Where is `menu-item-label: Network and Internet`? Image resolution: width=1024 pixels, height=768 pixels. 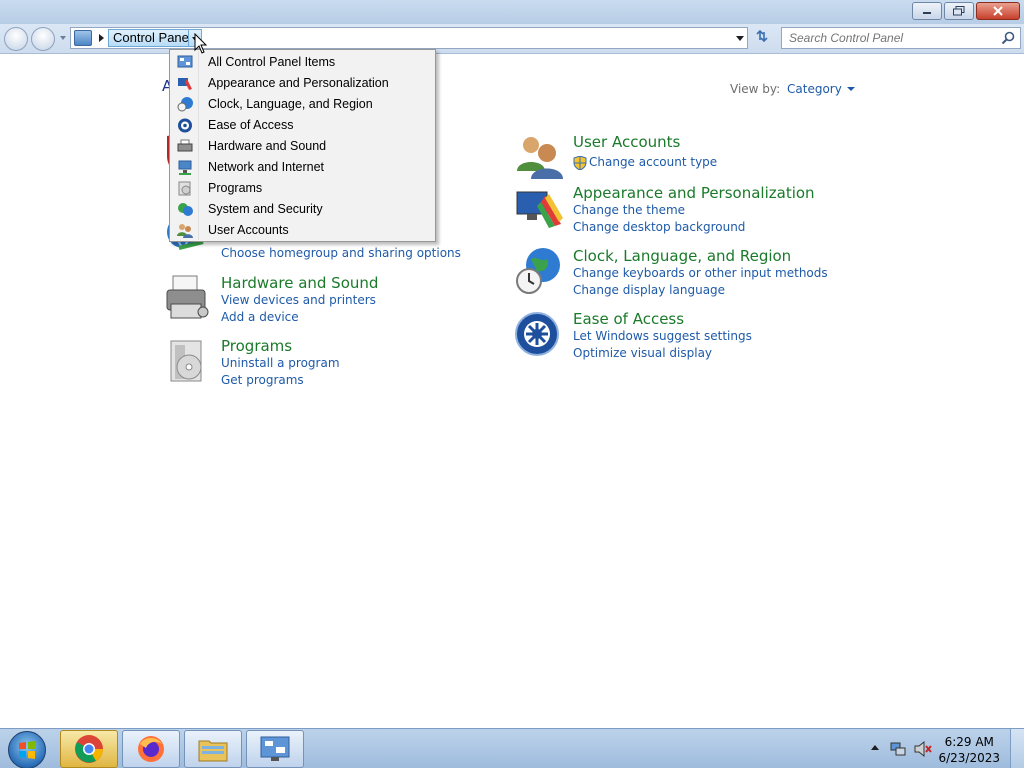
menu-item-label: Network and Internet is located at coordinates (266, 167).